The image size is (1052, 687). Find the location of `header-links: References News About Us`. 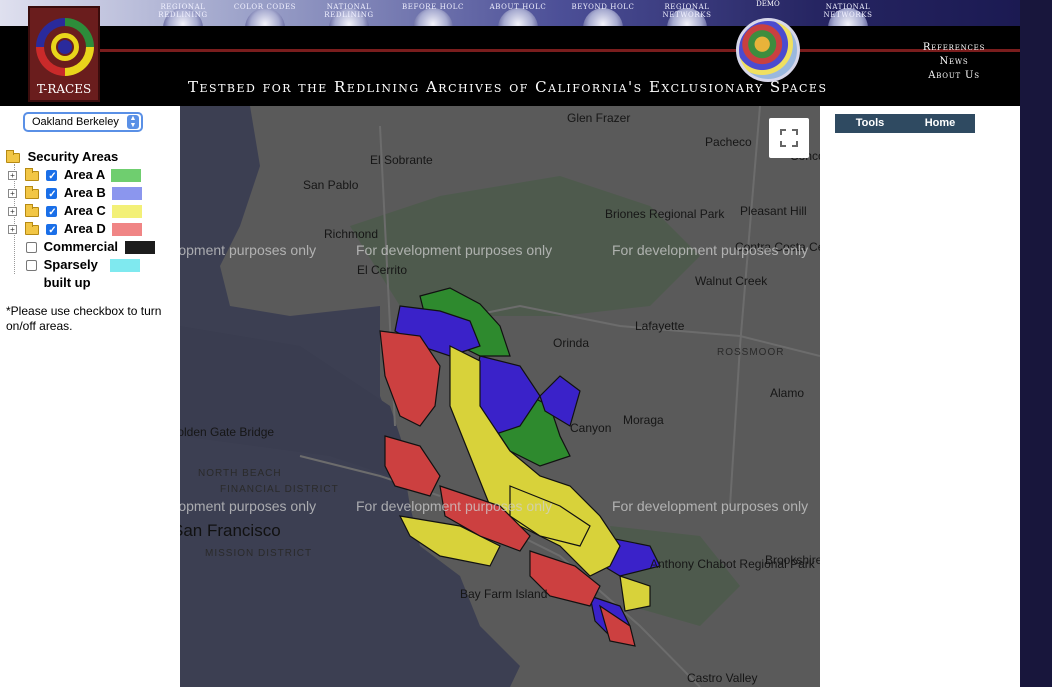

header-links: References News About Us is located at coordinates (954, 62).